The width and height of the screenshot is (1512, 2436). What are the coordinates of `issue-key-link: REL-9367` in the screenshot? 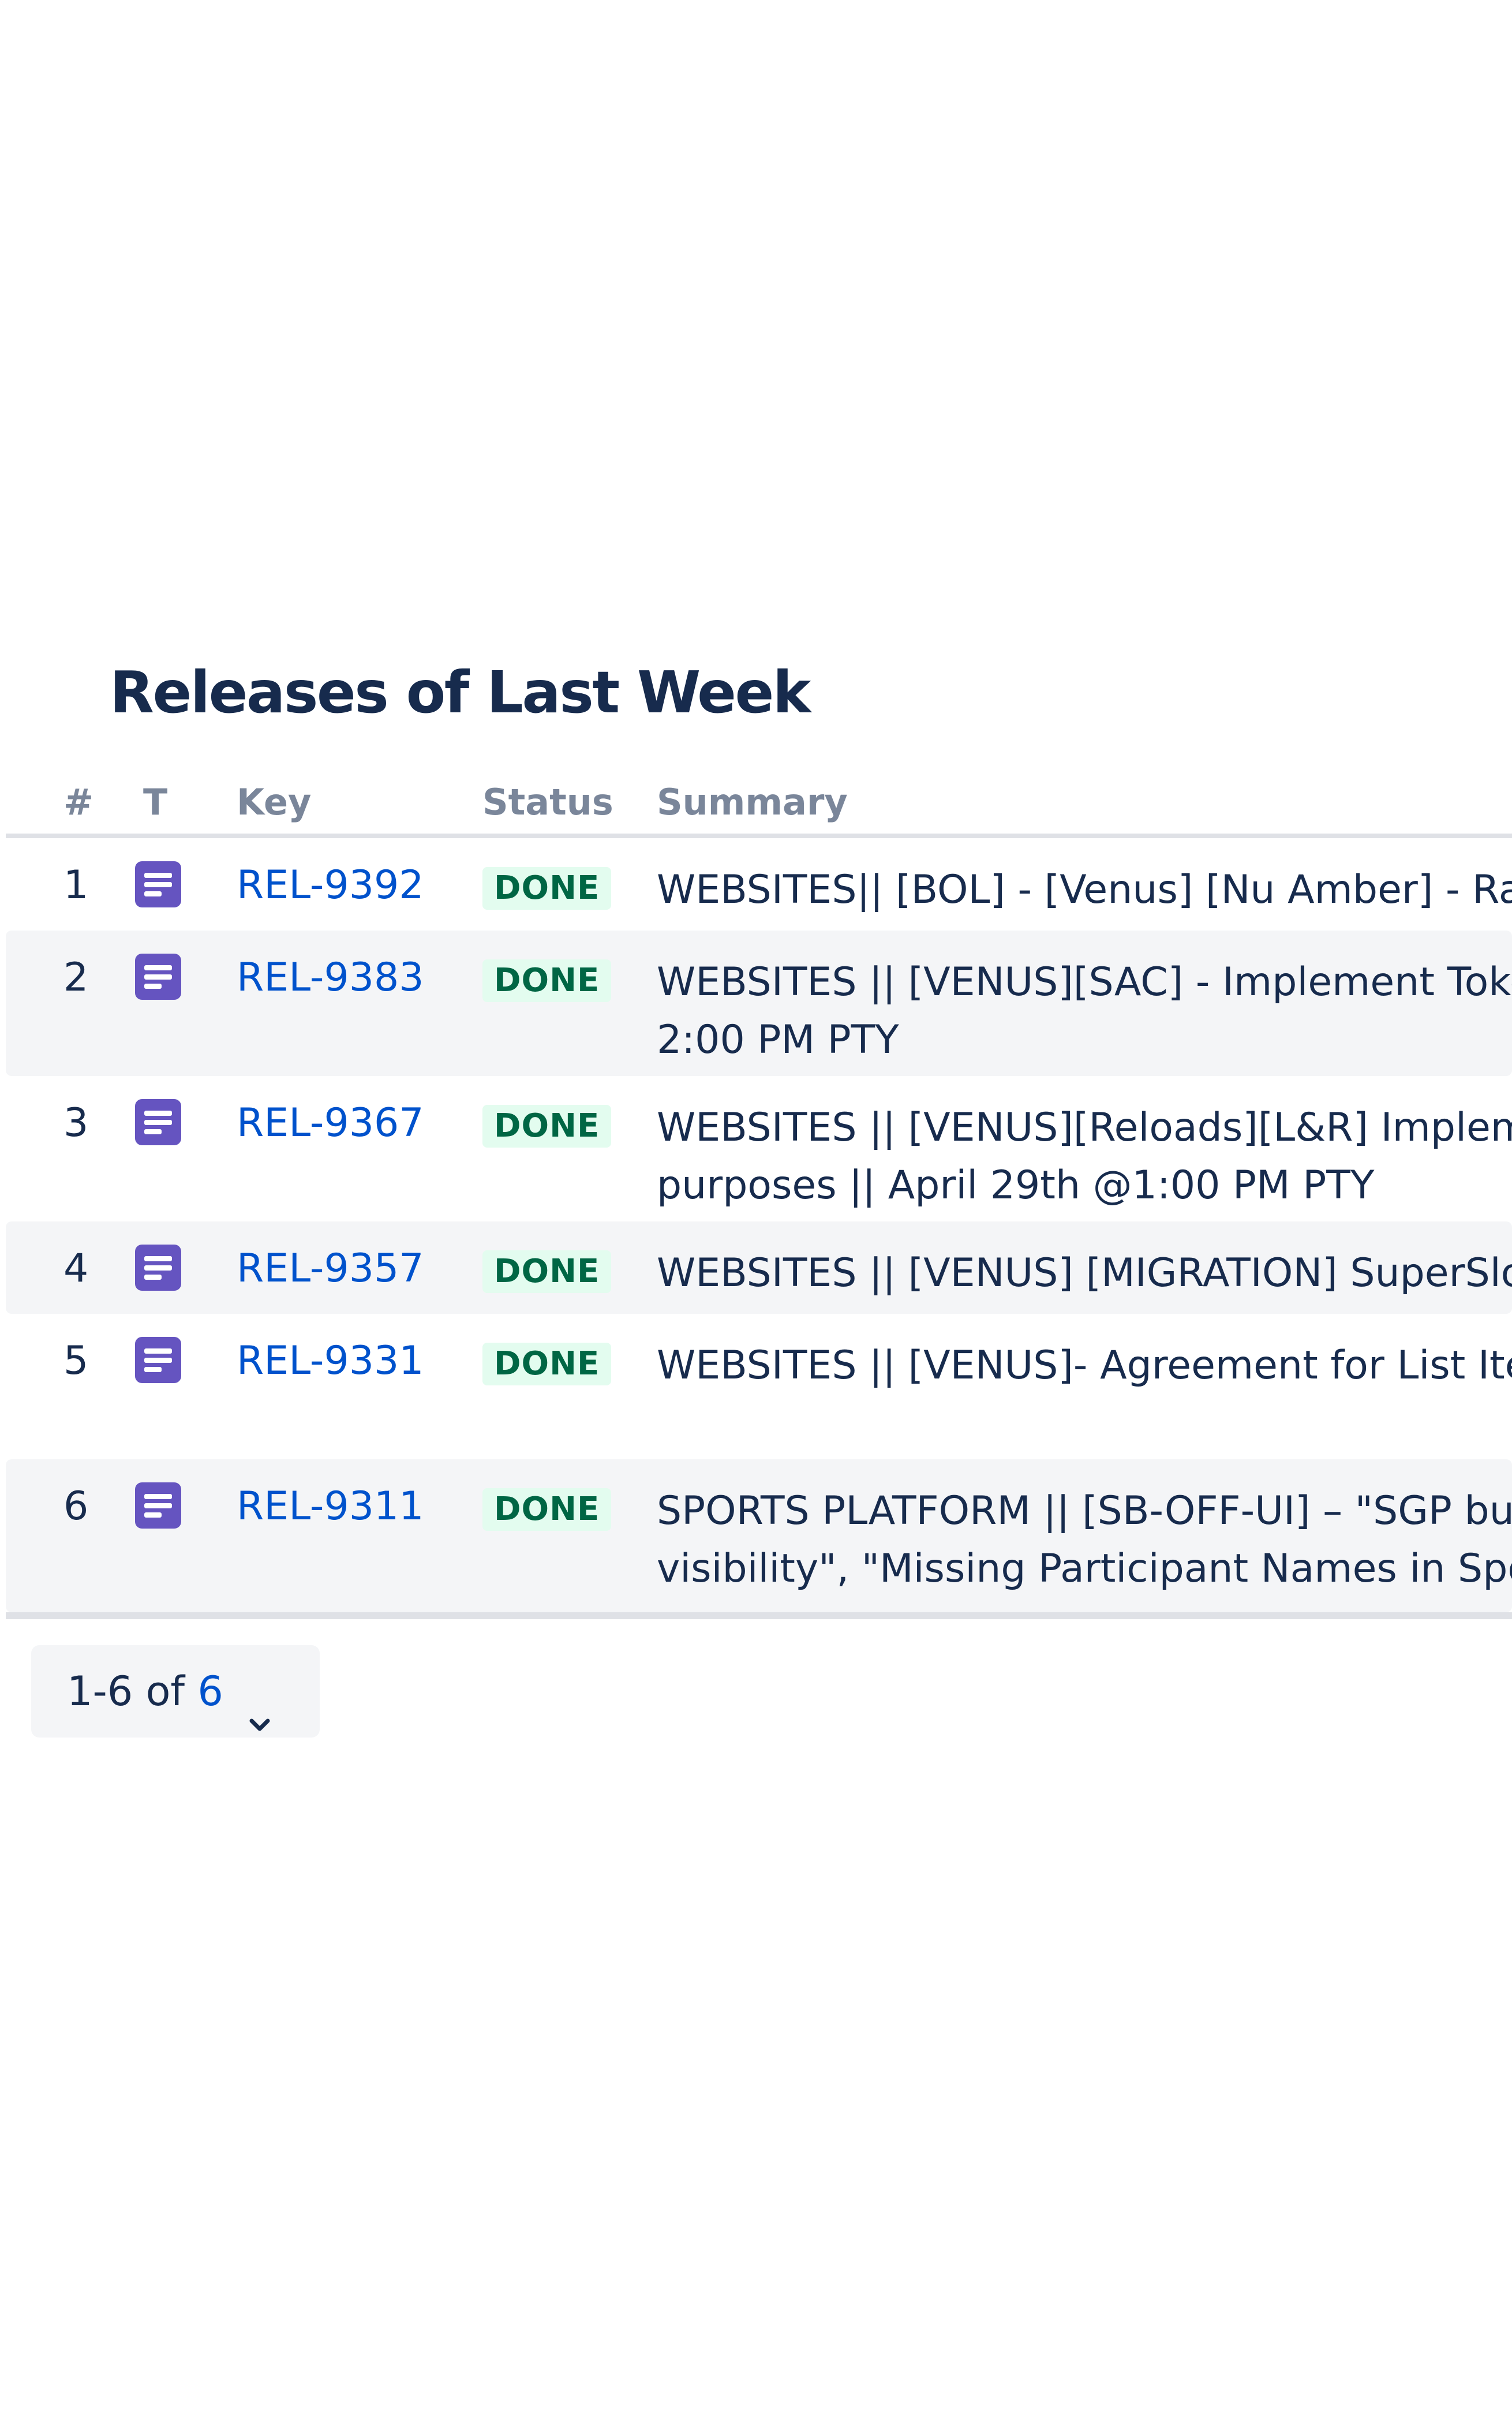 It's located at (331, 1123).